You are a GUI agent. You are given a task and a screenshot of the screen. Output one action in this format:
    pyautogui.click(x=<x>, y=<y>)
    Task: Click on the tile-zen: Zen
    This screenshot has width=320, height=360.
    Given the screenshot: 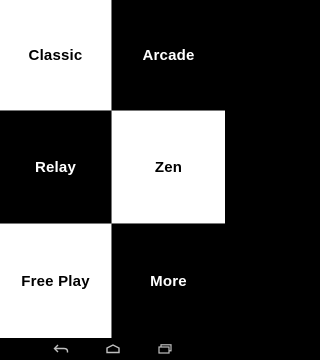 What is the action you would take?
    pyautogui.click(x=168, y=167)
    